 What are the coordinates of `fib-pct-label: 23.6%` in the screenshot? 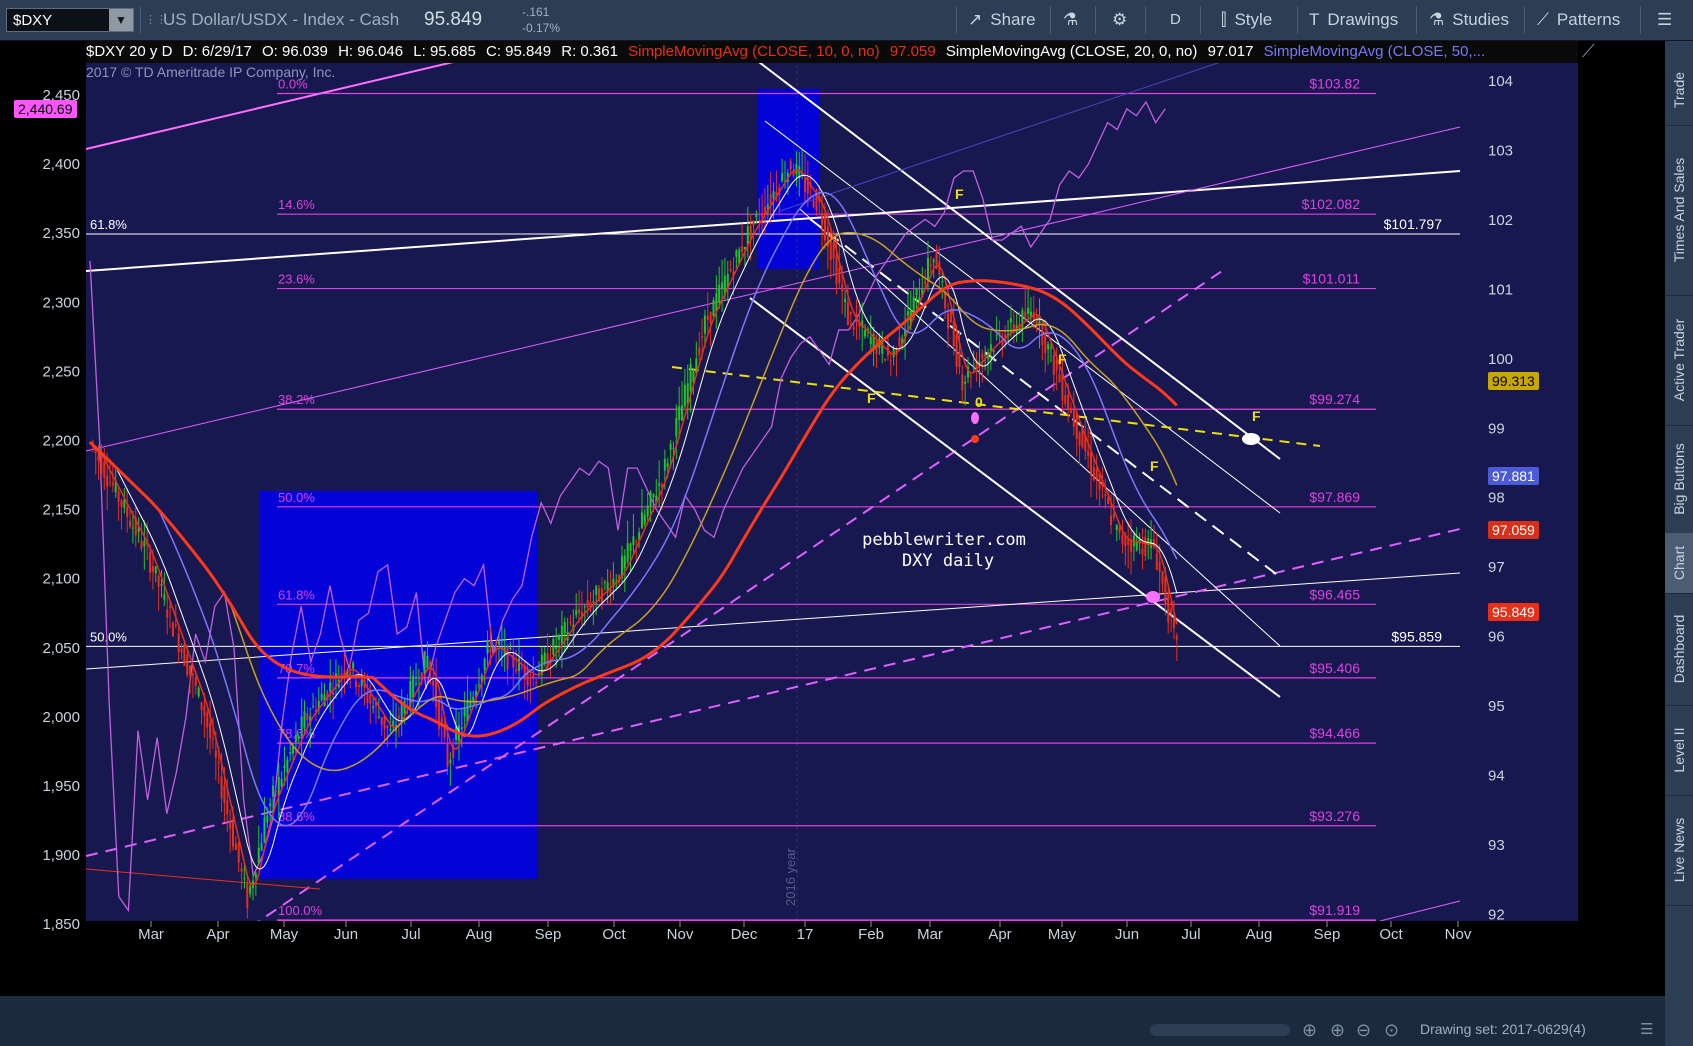 It's located at (296, 279).